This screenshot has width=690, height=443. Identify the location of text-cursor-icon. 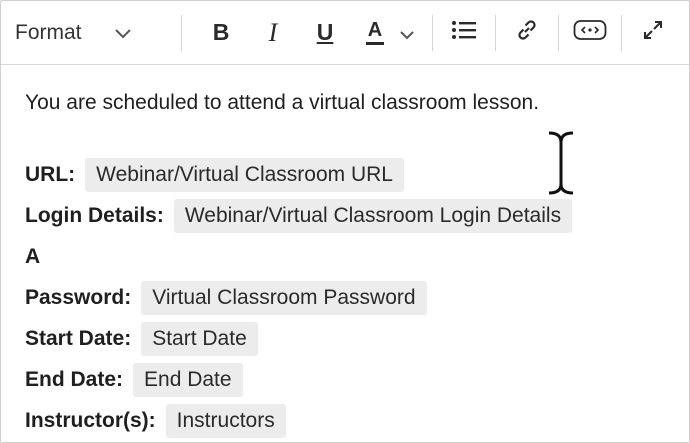
(561, 163).